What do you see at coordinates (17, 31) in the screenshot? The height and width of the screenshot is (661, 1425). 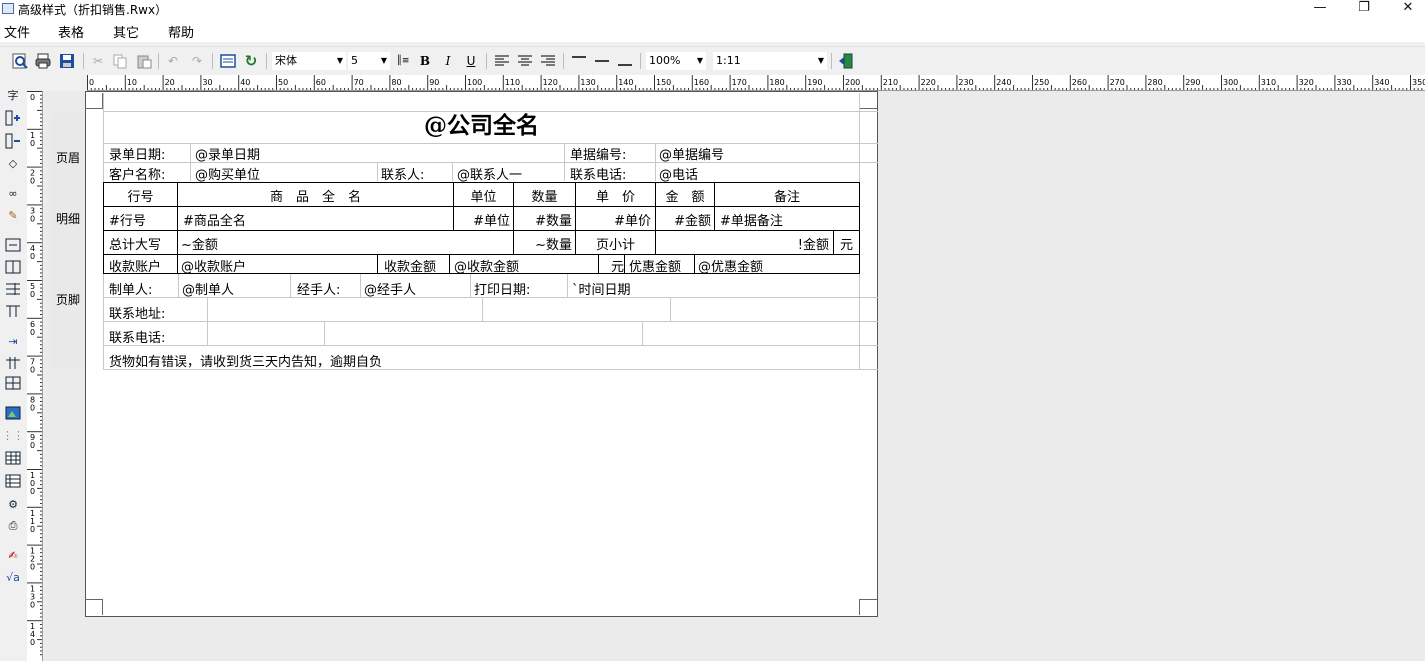 I see `menu-file: 文件` at bounding box center [17, 31].